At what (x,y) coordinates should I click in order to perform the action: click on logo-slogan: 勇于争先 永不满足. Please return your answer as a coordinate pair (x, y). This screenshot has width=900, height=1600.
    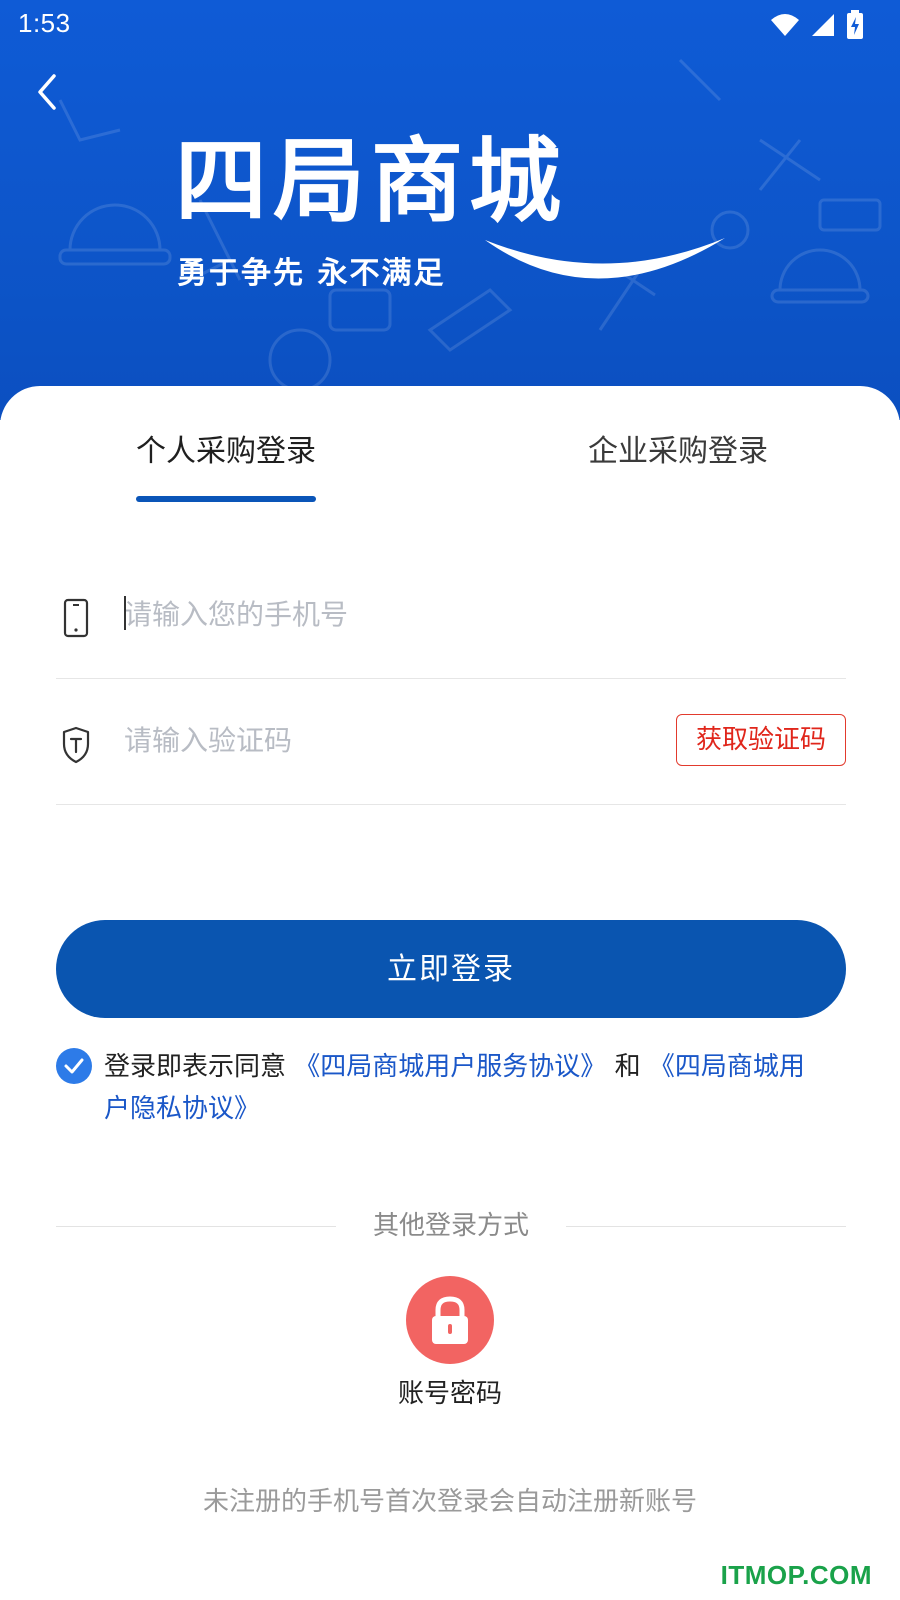
    Looking at the image, I should click on (311, 273).